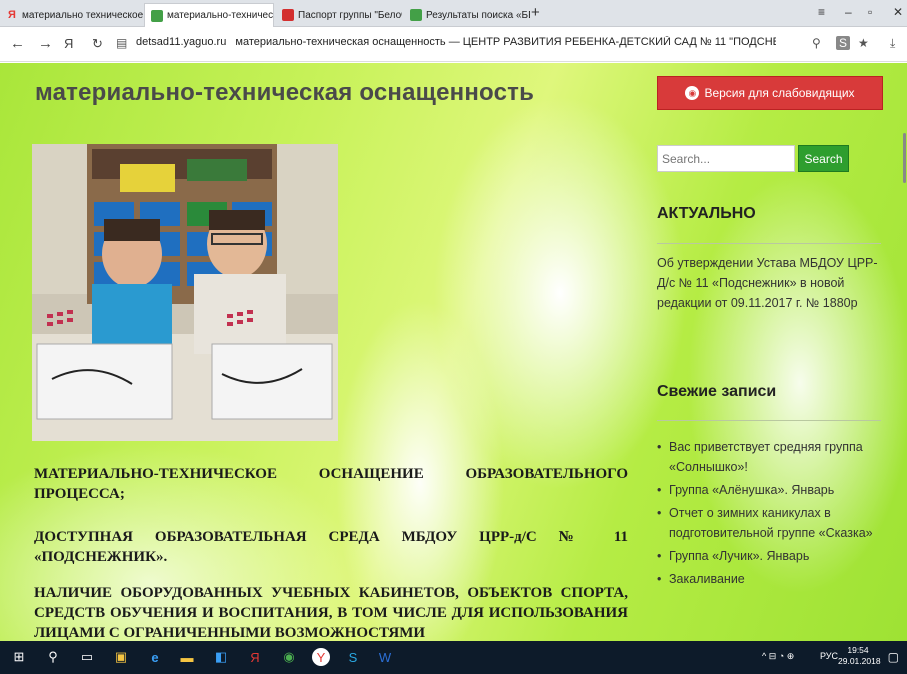 The image size is (907, 674). I want to click on vision-button-label: Версия для слабовидящих, so click(779, 93).